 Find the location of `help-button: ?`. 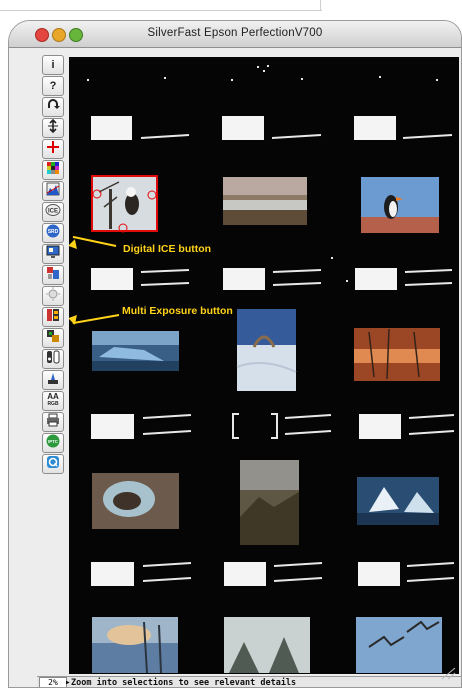

help-button: ? is located at coordinates (53, 86).